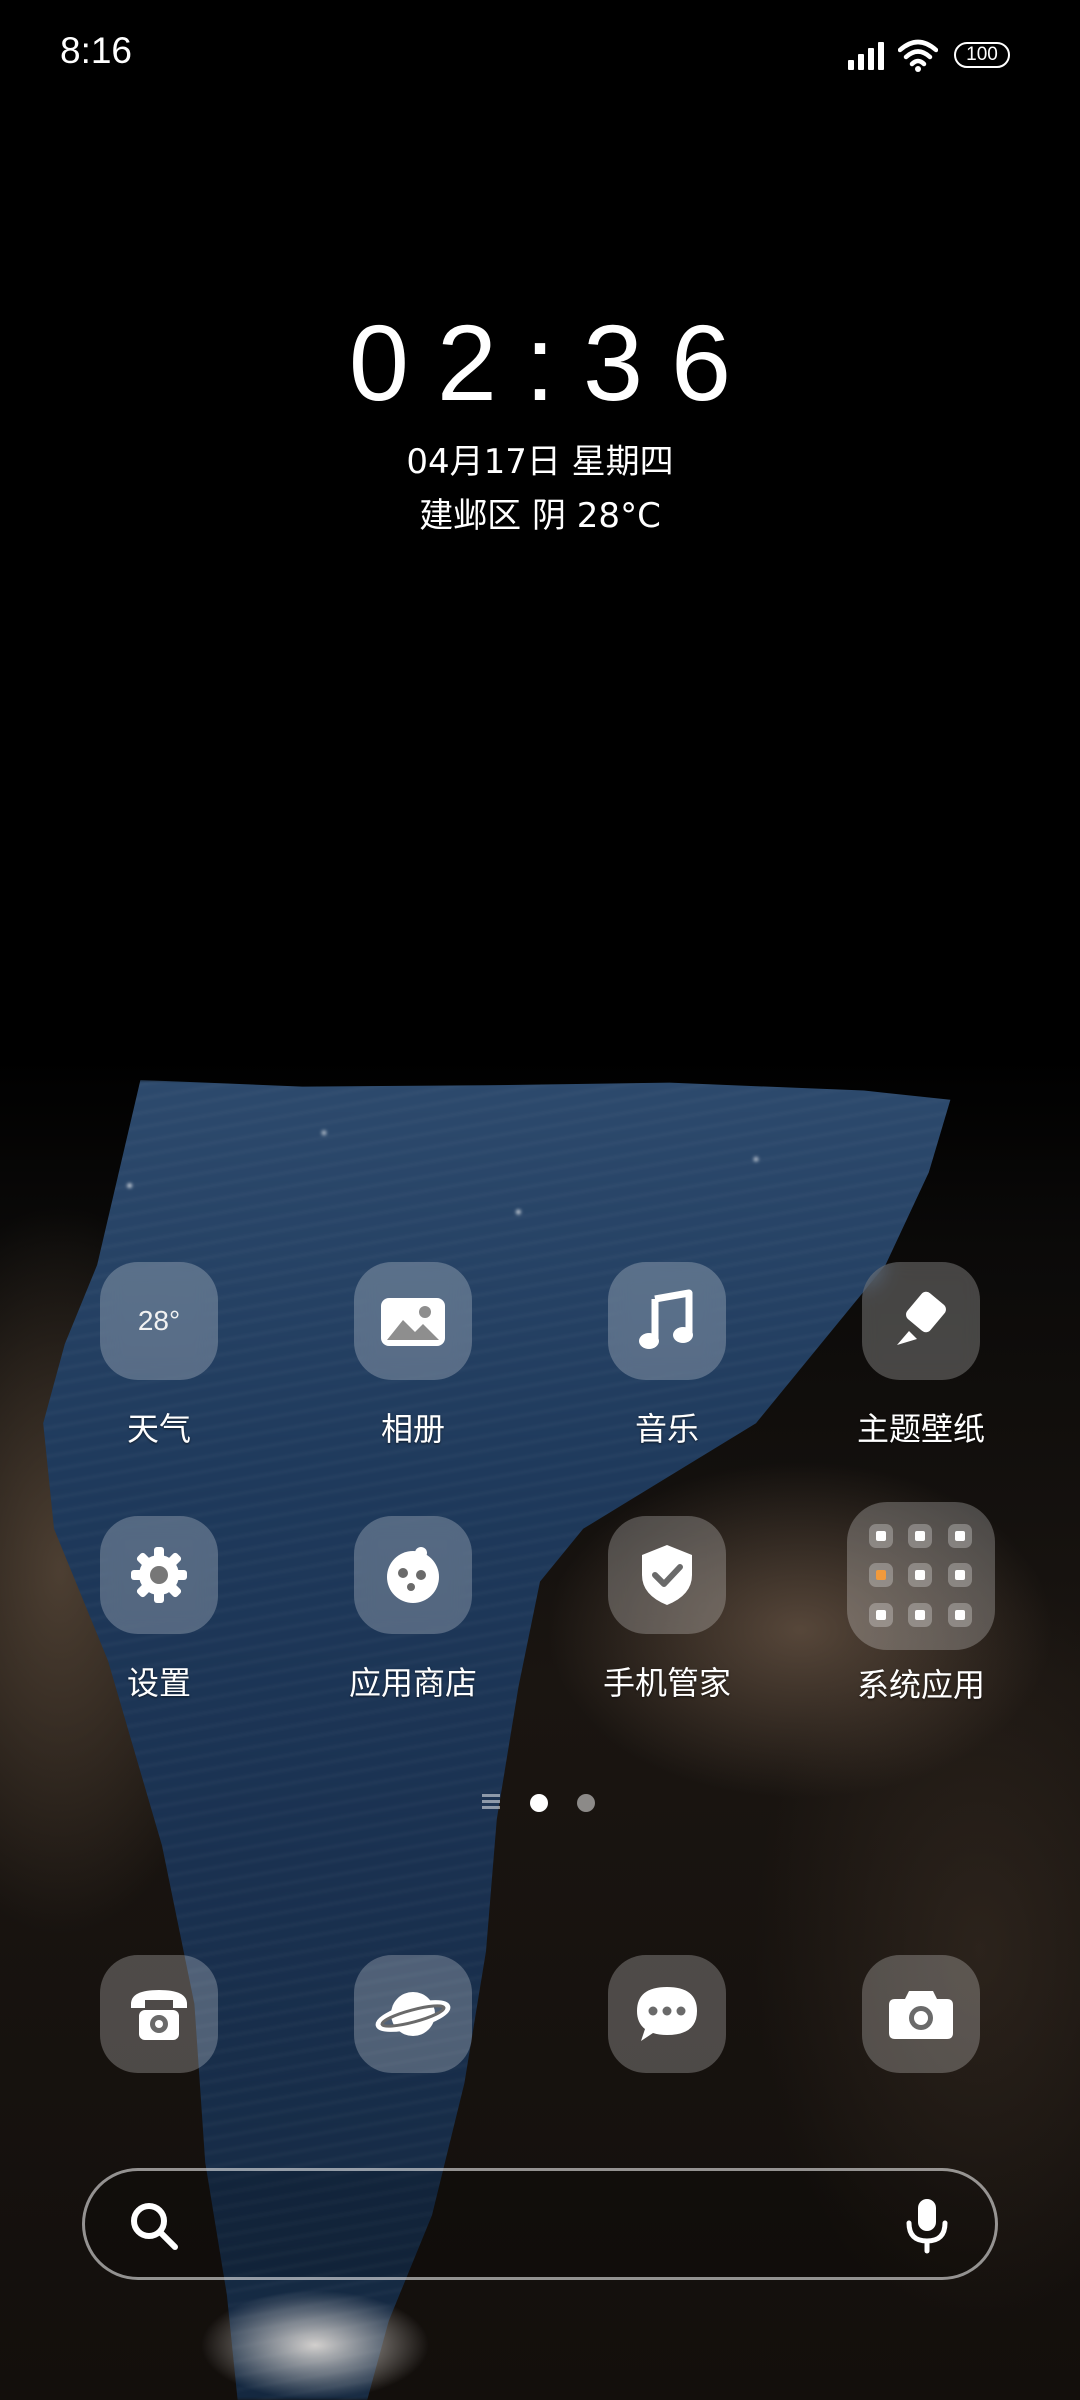 This screenshot has height=2400, width=1080. What do you see at coordinates (540, 512) in the screenshot?
I see `clock-weather: 建邺区 阴 28°C` at bounding box center [540, 512].